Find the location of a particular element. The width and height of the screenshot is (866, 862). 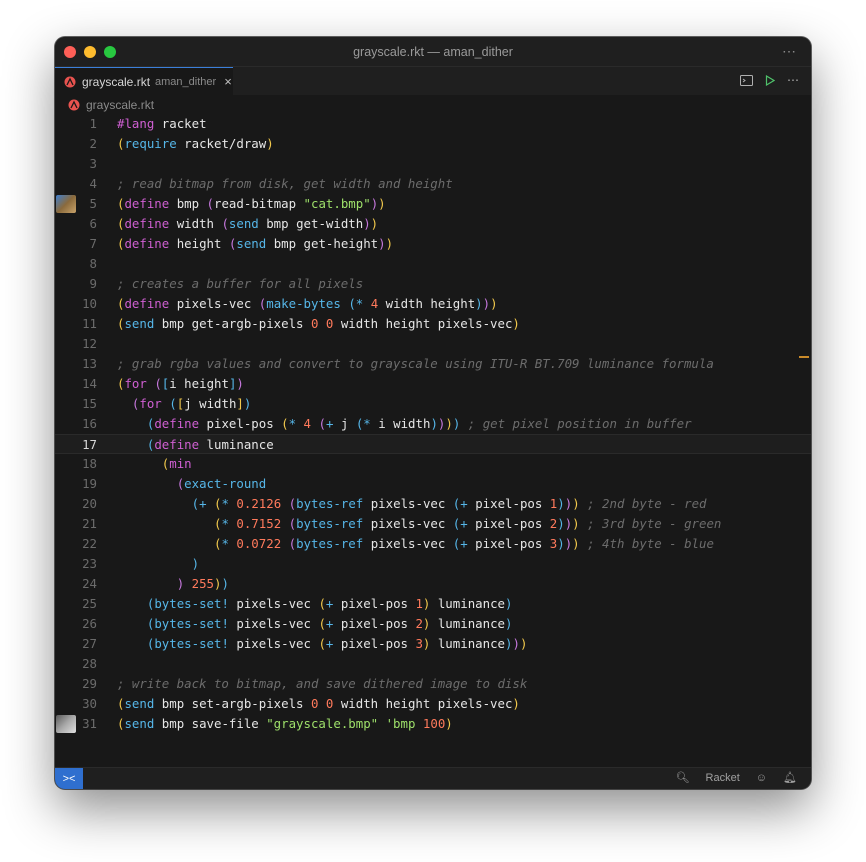

editor-actions: ⋯ is located at coordinates (769, 80).